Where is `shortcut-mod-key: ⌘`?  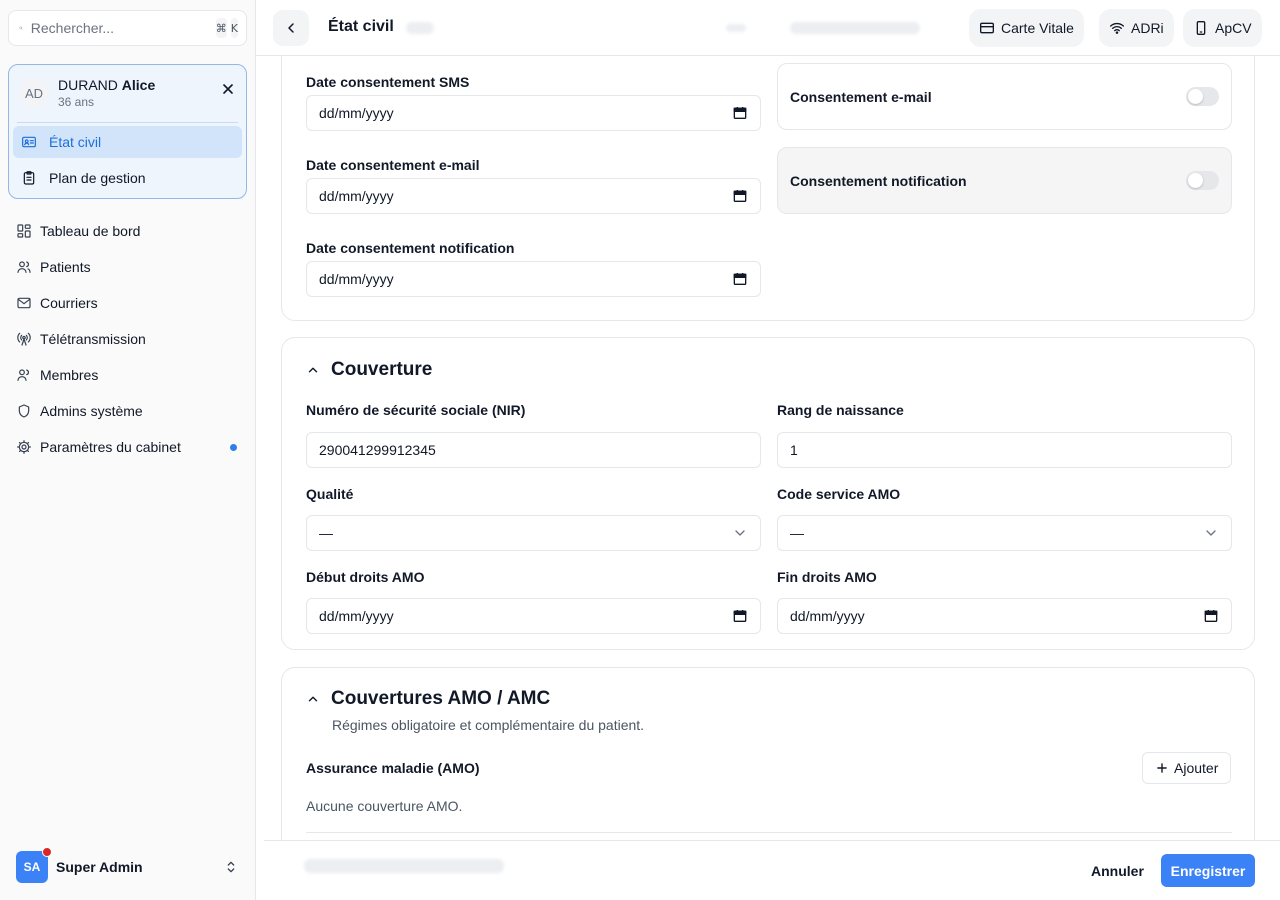 shortcut-mod-key: ⌘ is located at coordinates (221, 28).